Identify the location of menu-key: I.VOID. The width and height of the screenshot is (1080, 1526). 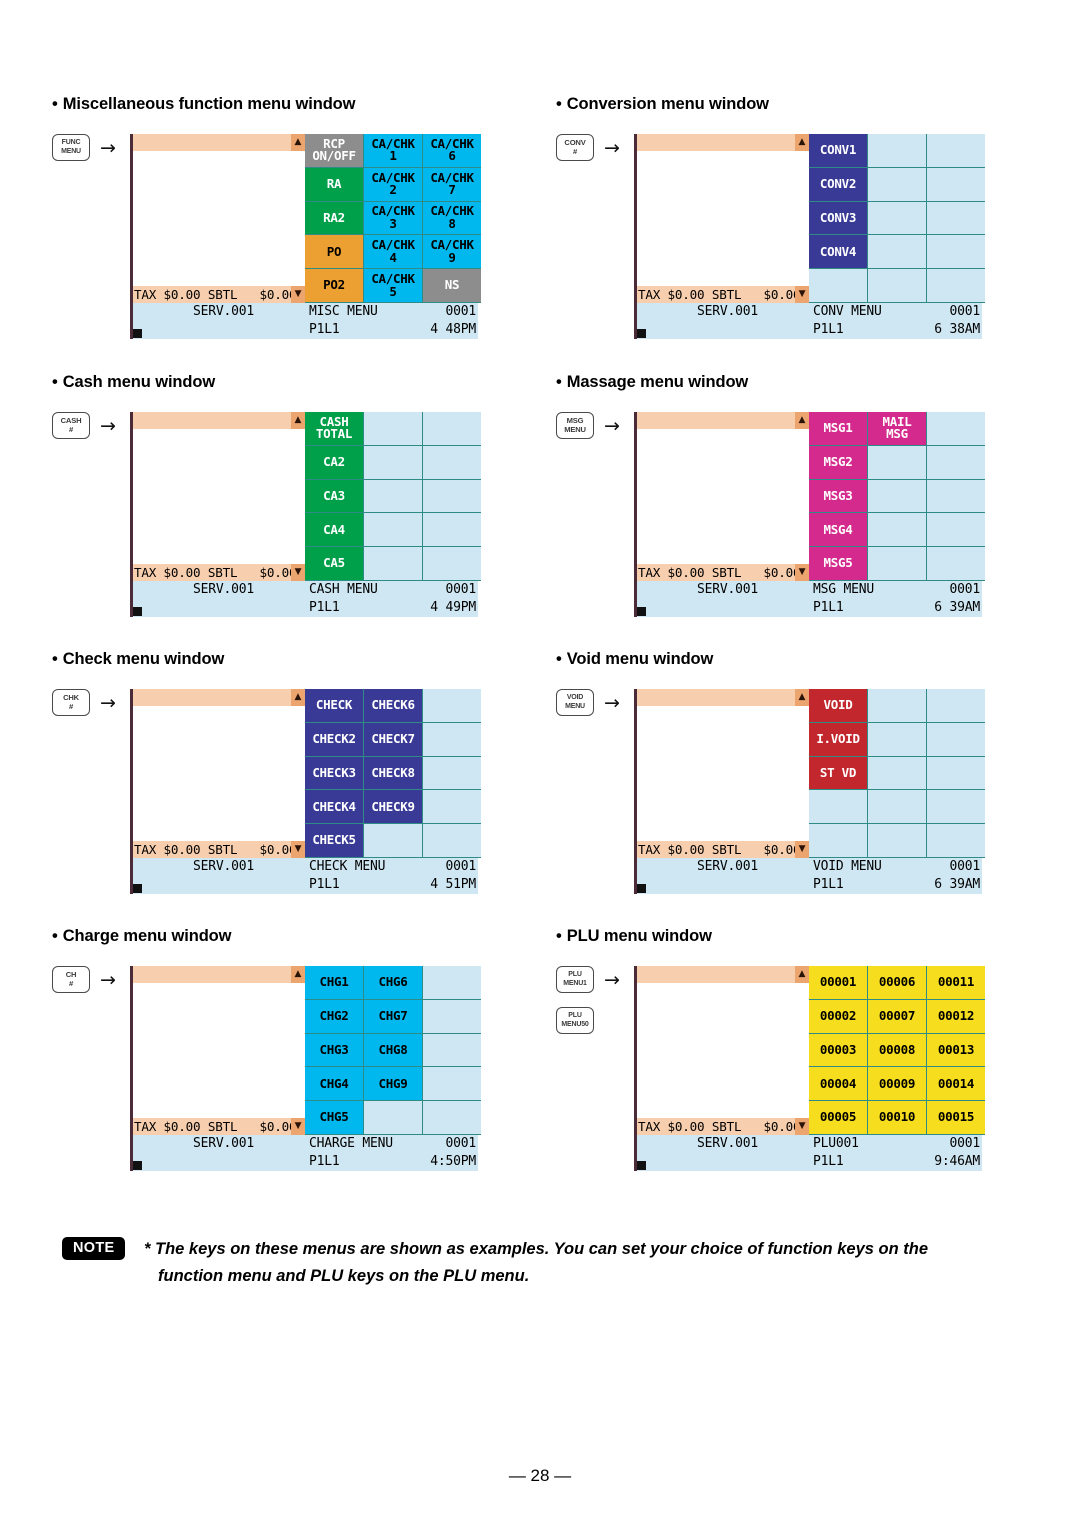
(838, 739).